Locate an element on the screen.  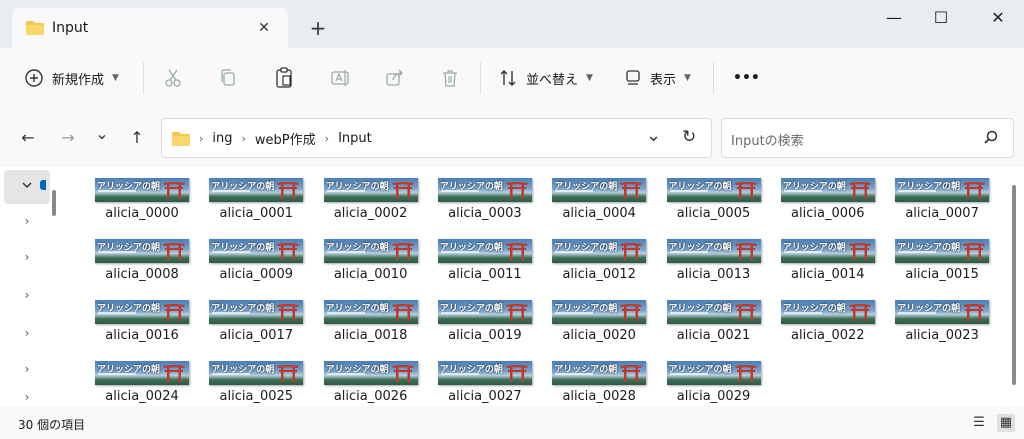
file-name: alicia_0004 is located at coordinates (599, 213).